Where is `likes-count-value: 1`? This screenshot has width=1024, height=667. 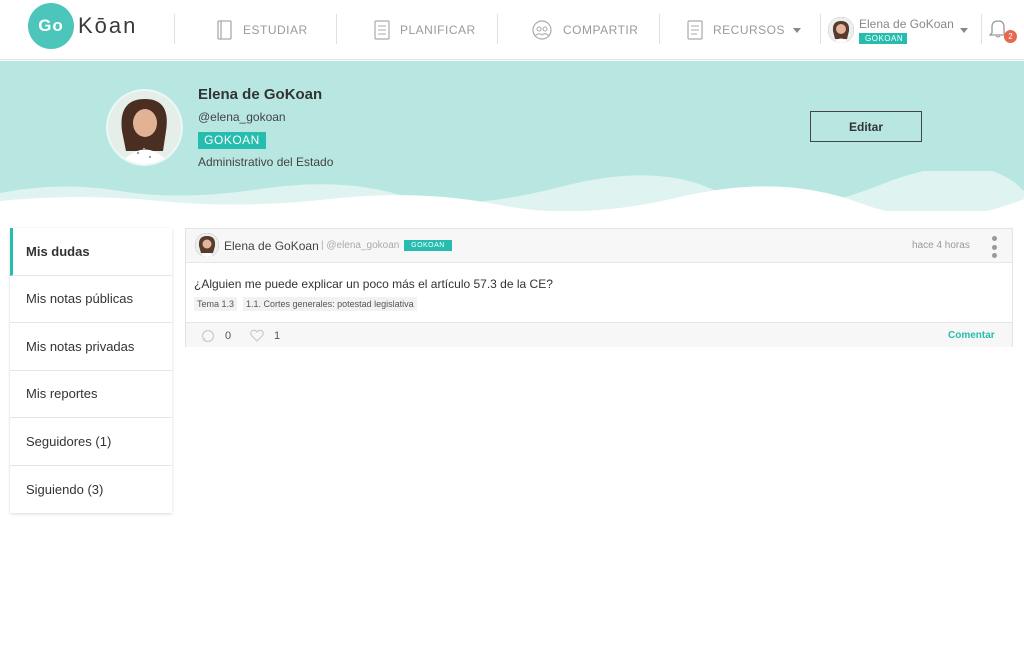
likes-count-value: 1 is located at coordinates (277, 335).